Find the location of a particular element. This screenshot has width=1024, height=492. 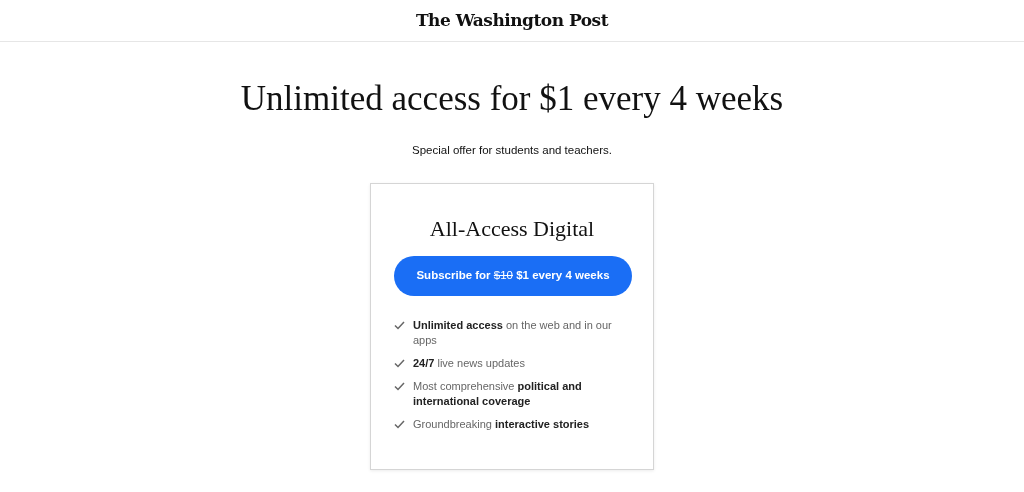

feature-text: Unlimited access on the web and in our apps is located at coordinates (513, 332).